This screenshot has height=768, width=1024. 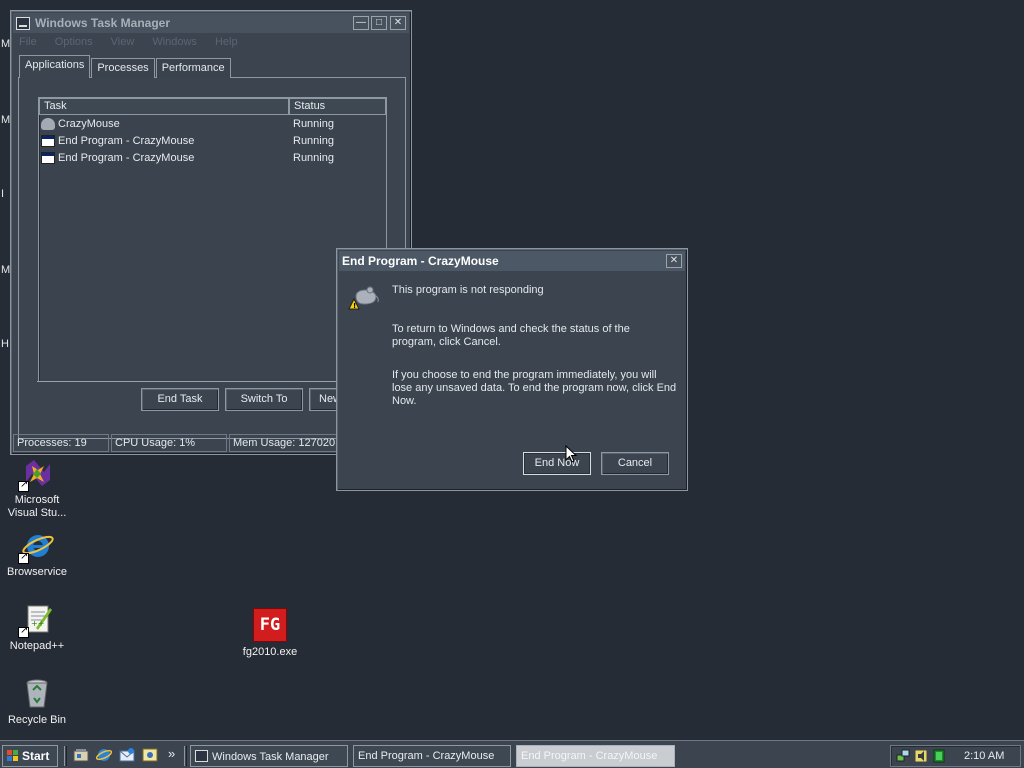 What do you see at coordinates (37, 646) in the screenshot?
I see `desktop-icon-label: Notepad++` at bounding box center [37, 646].